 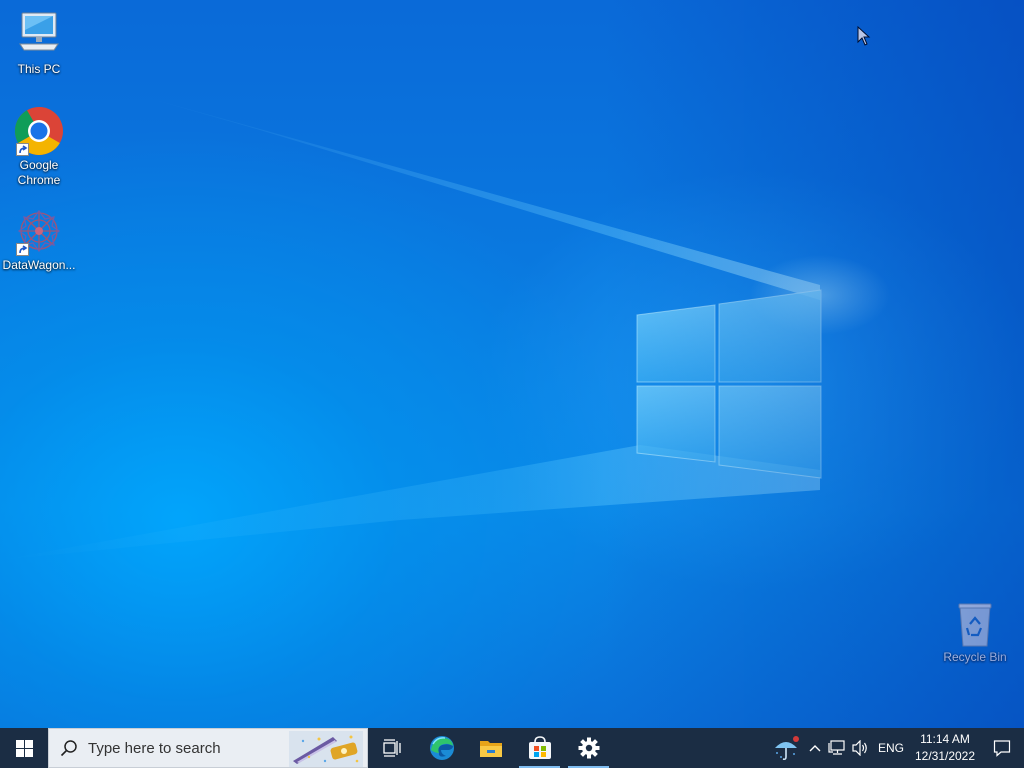 I want to click on start-button, so click(x=24, y=748).